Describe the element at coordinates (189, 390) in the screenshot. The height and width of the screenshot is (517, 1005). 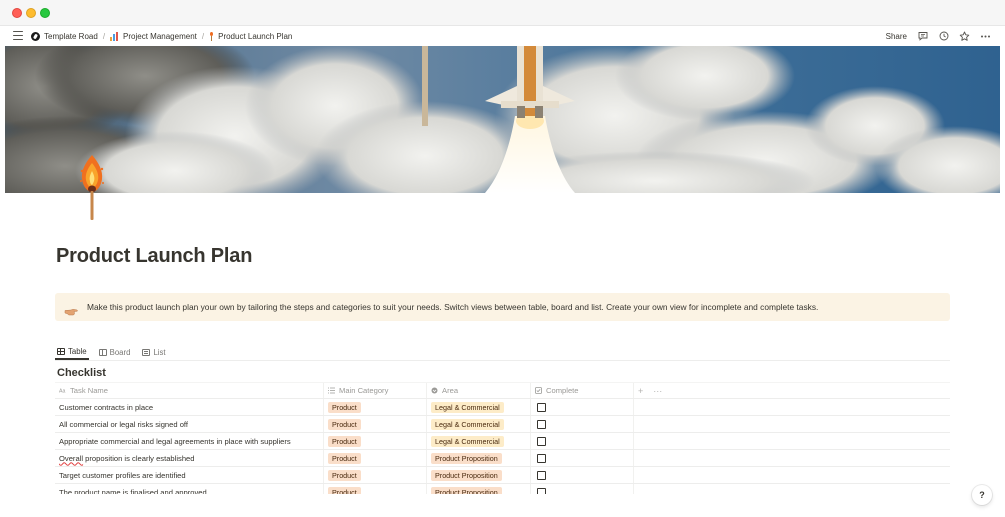
I see `column-header-task-name: Aa Task Name` at that location.